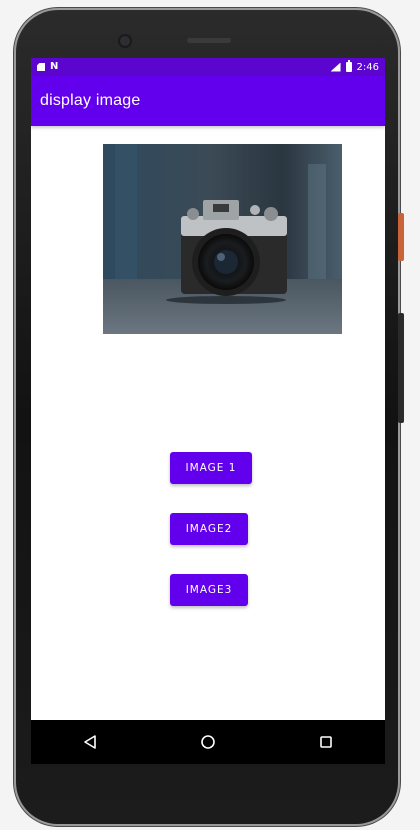  What do you see at coordinates (211, 468) in the screenshot?
I see `image-1-button: IMAGE 1` at bounding box center [211, 468].